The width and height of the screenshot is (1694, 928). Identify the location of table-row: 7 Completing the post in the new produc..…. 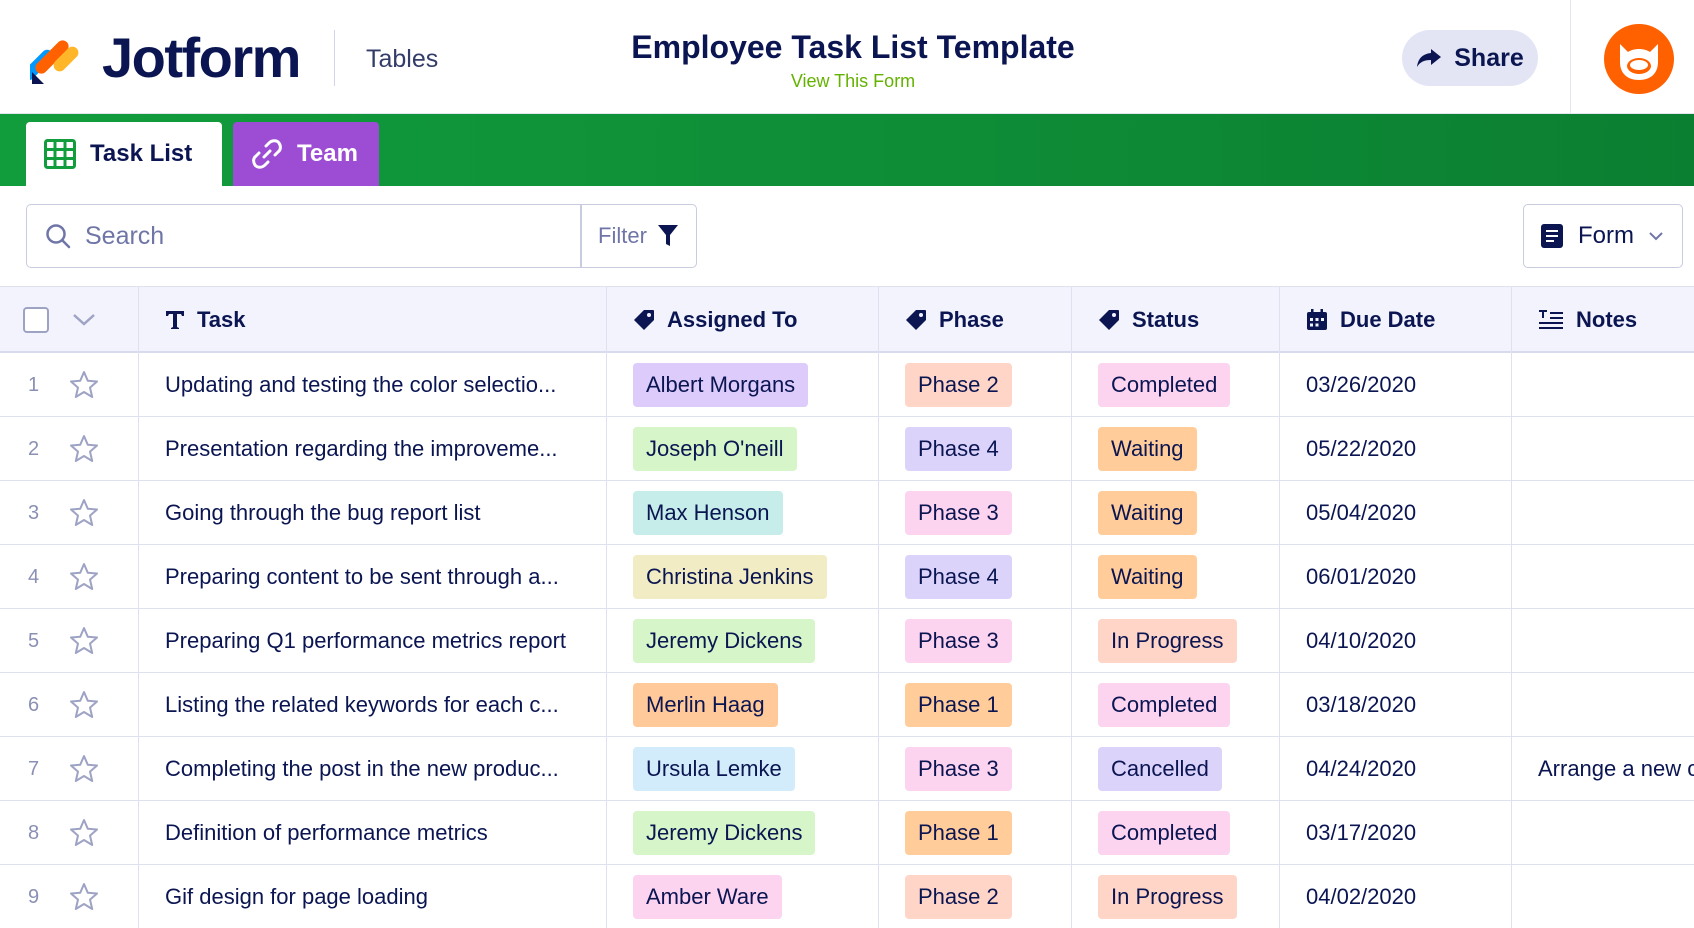
(847, 769).